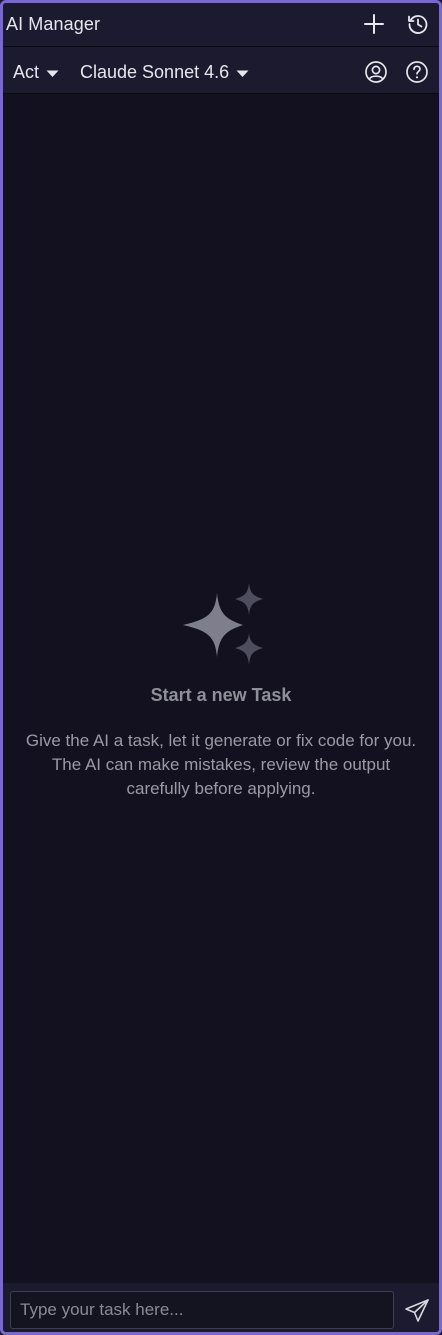  What do you see at coordinates (221, 695) in the screenshot?
I see `empty-state-title: Start a new Task` at bounding box center [221, 695].